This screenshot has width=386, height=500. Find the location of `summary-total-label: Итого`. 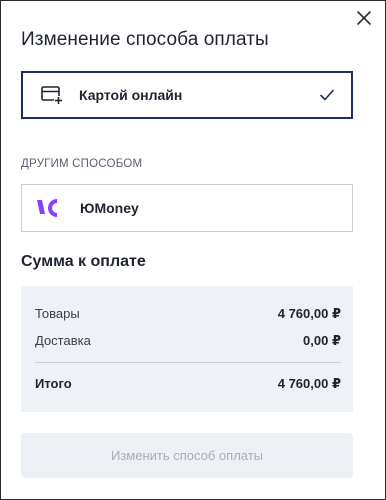

summary-total-label: Итого is located at coordinates (53, 383).